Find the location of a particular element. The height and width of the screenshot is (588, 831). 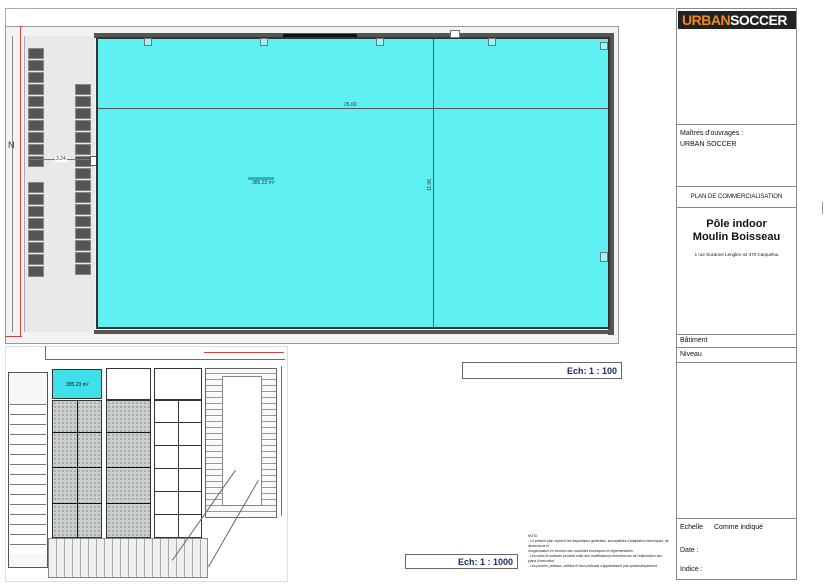

plan-type: PLAN DE COMMERCIALISATION is located at coordinates (736, 197).